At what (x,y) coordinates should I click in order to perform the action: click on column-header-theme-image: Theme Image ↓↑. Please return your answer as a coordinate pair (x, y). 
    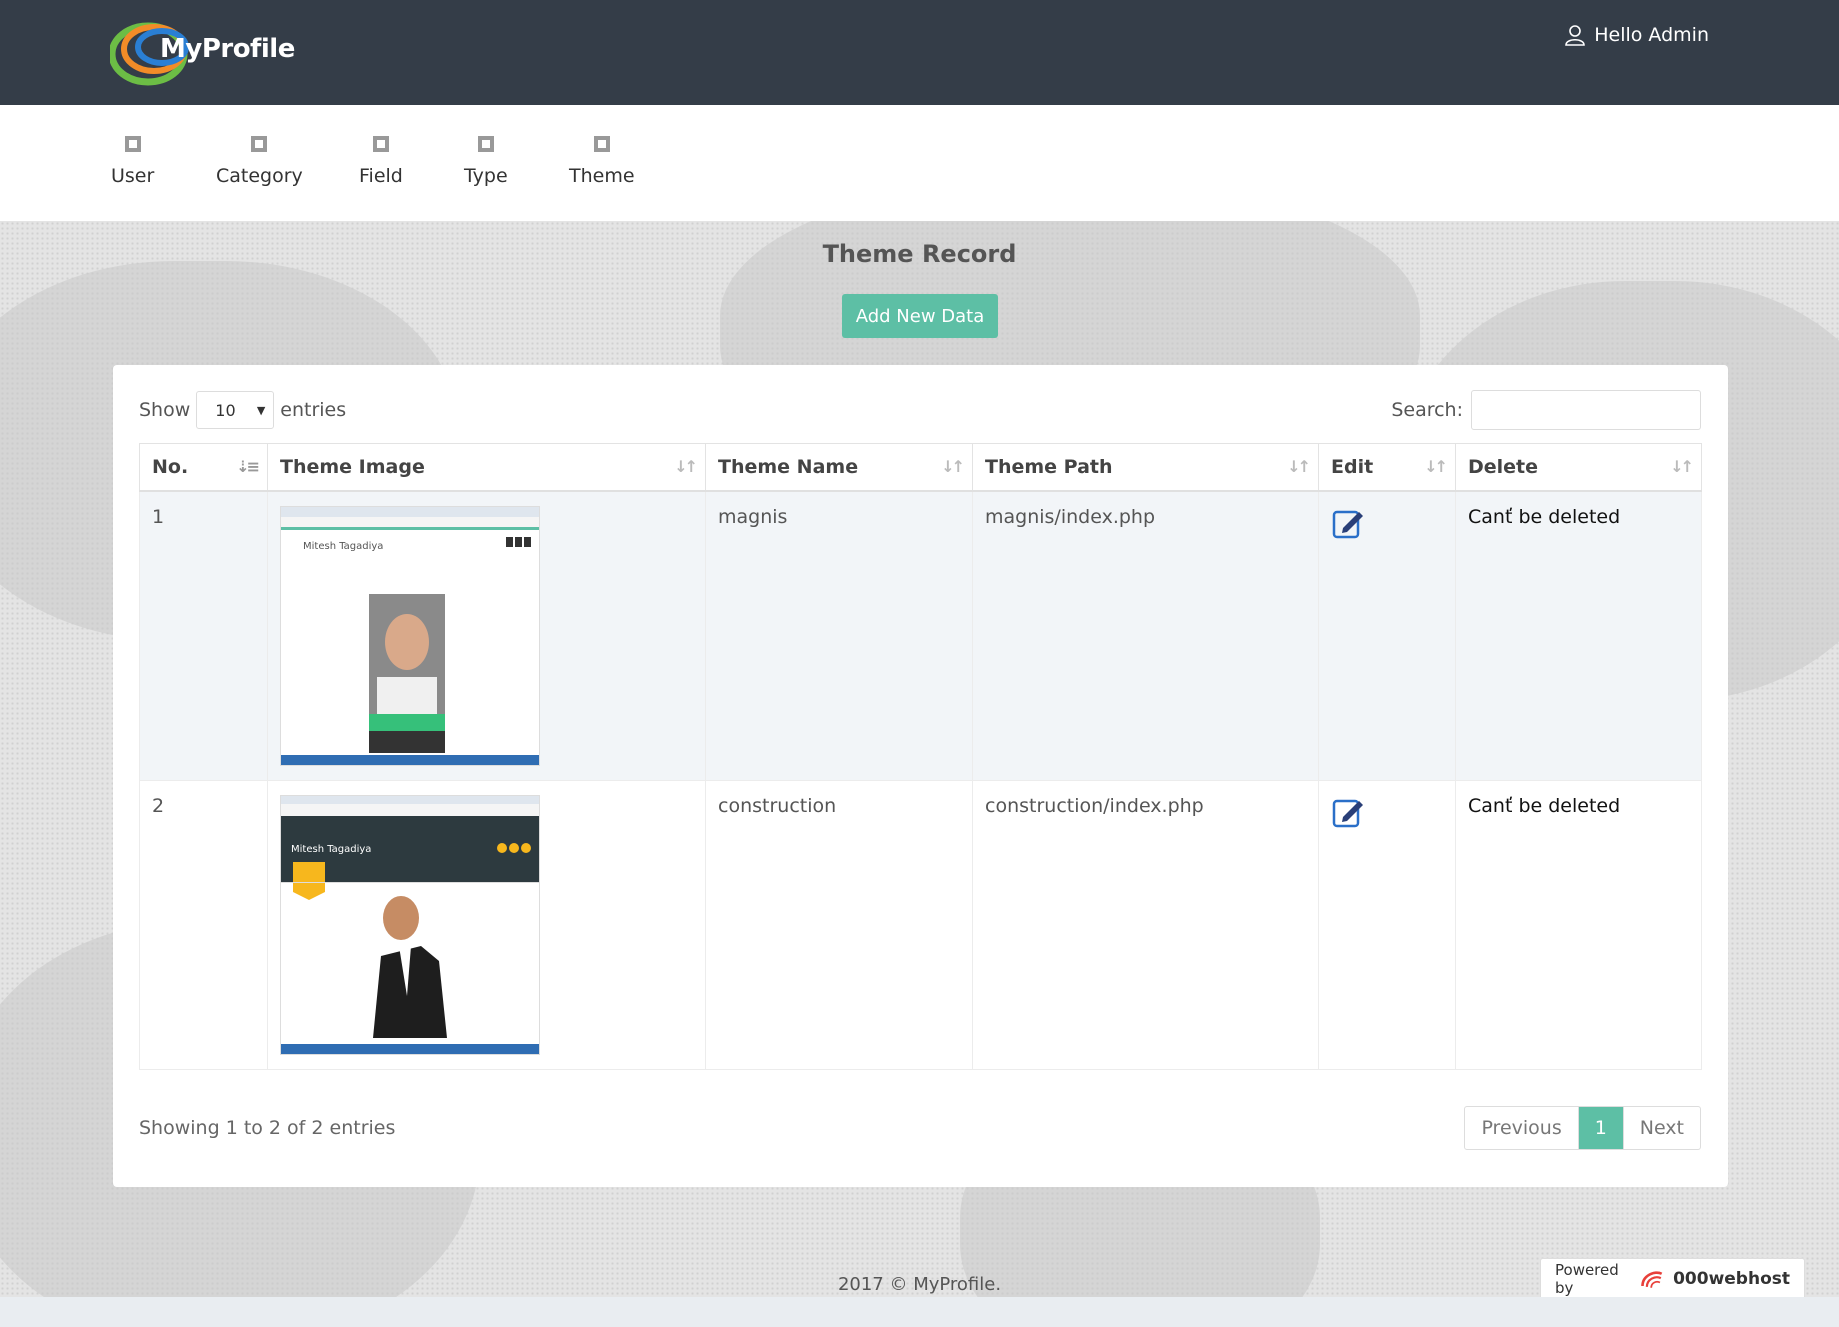
    Looking at the image, I should click on (486, 467).